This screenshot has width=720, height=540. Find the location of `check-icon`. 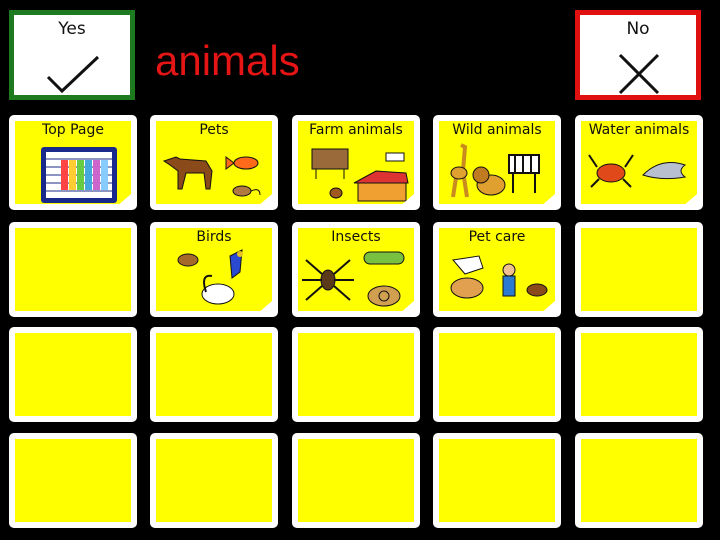

check-icon is located at coordinates (73, 74).